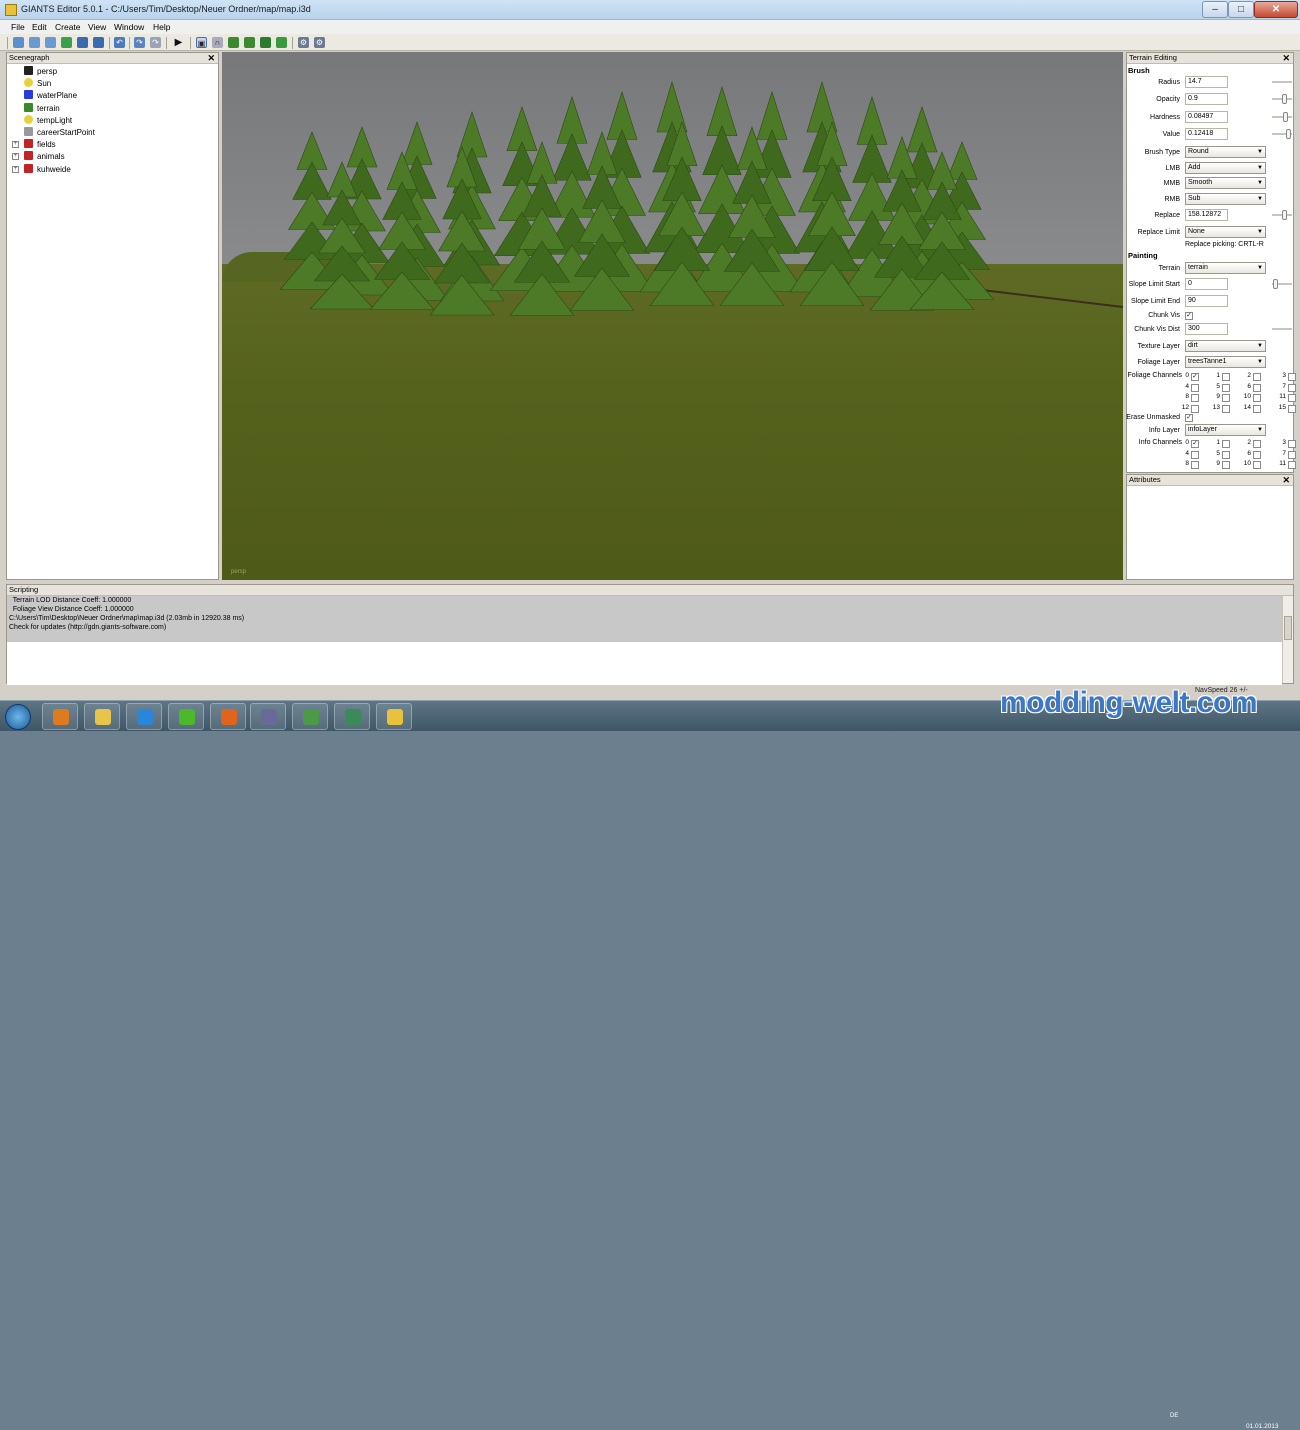 The width and height of the screenshot is (1300, 1430). Describe the element at coordinates (1225, 268) in the screenshot. I see `terrain-select: terrain ▼` at that location.